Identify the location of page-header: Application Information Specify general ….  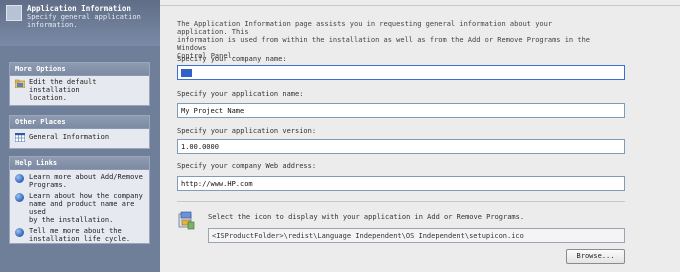
(80, 23).